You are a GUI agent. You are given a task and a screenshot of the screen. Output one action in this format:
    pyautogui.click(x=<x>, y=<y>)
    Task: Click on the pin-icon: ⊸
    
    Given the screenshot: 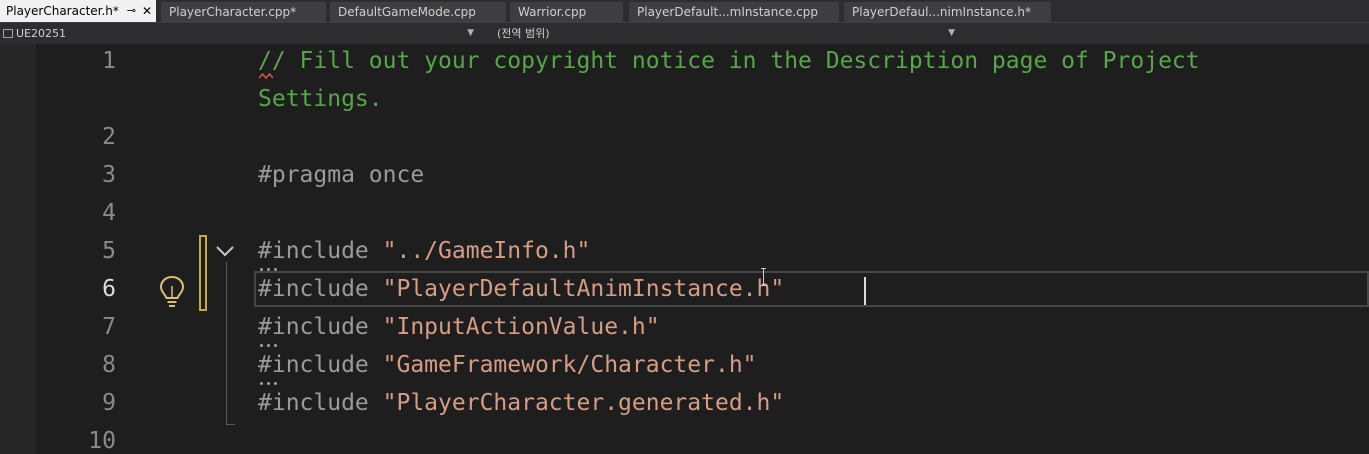 What is the action you would take?
    pyautogui.click(x=131, y=11)
    